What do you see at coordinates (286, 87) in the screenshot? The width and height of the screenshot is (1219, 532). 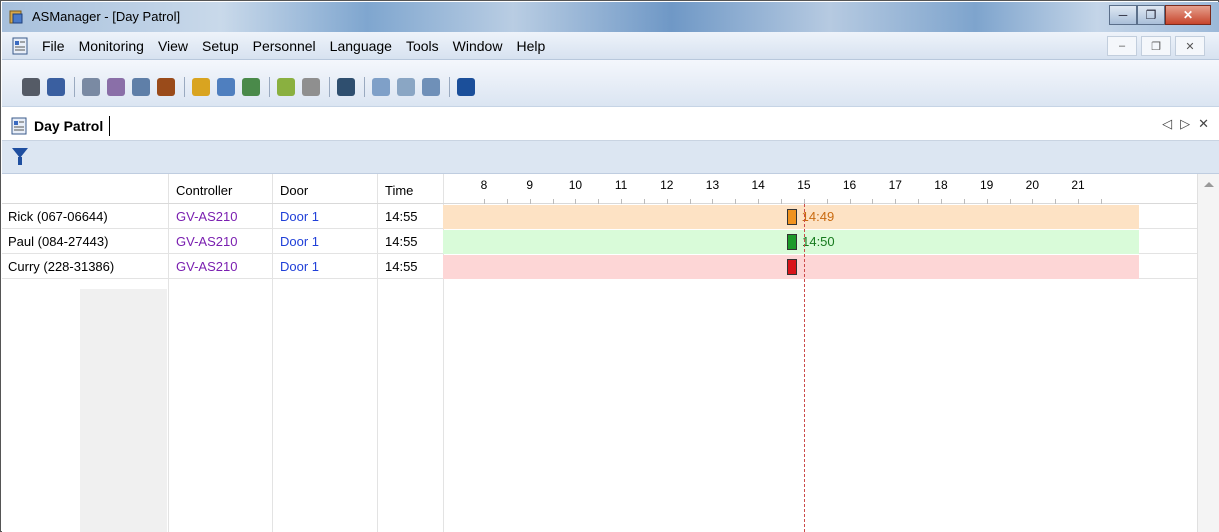 I see `map-icon` at bounding box center [286, 87].